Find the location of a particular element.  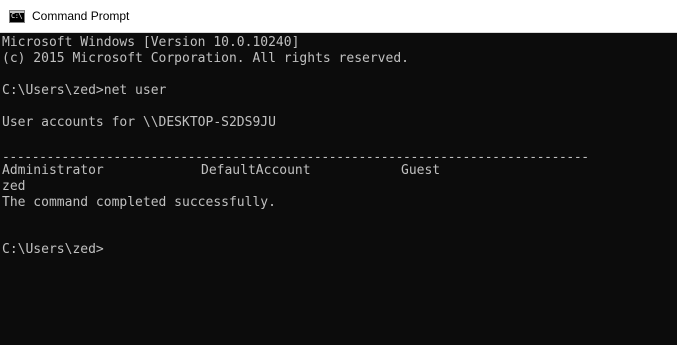

accounts-header-line: User accounts for \\DESKTOP-S2DS9JU is located at coordinates (139, 122).